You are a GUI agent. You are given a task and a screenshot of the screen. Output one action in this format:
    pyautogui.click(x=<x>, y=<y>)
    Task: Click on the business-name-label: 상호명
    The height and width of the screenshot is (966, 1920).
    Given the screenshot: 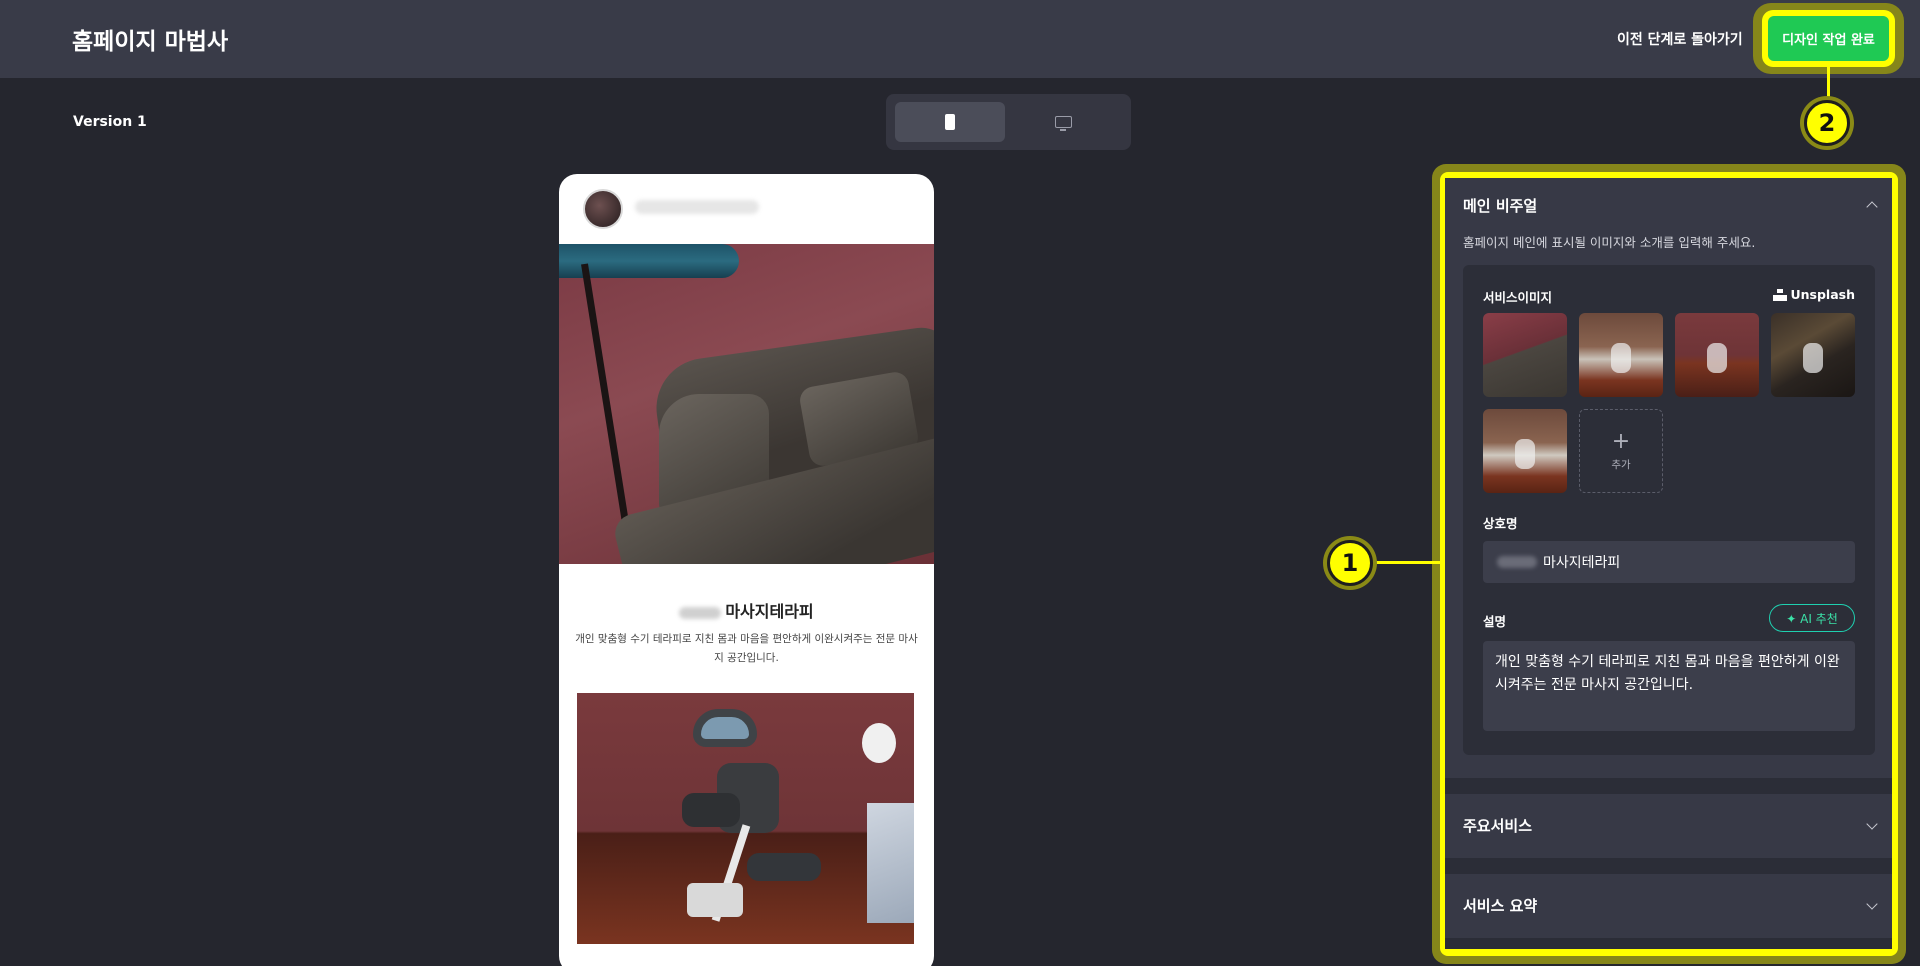 What is the action you would take?
    pyautogui.click(x=1500, y=523)
    